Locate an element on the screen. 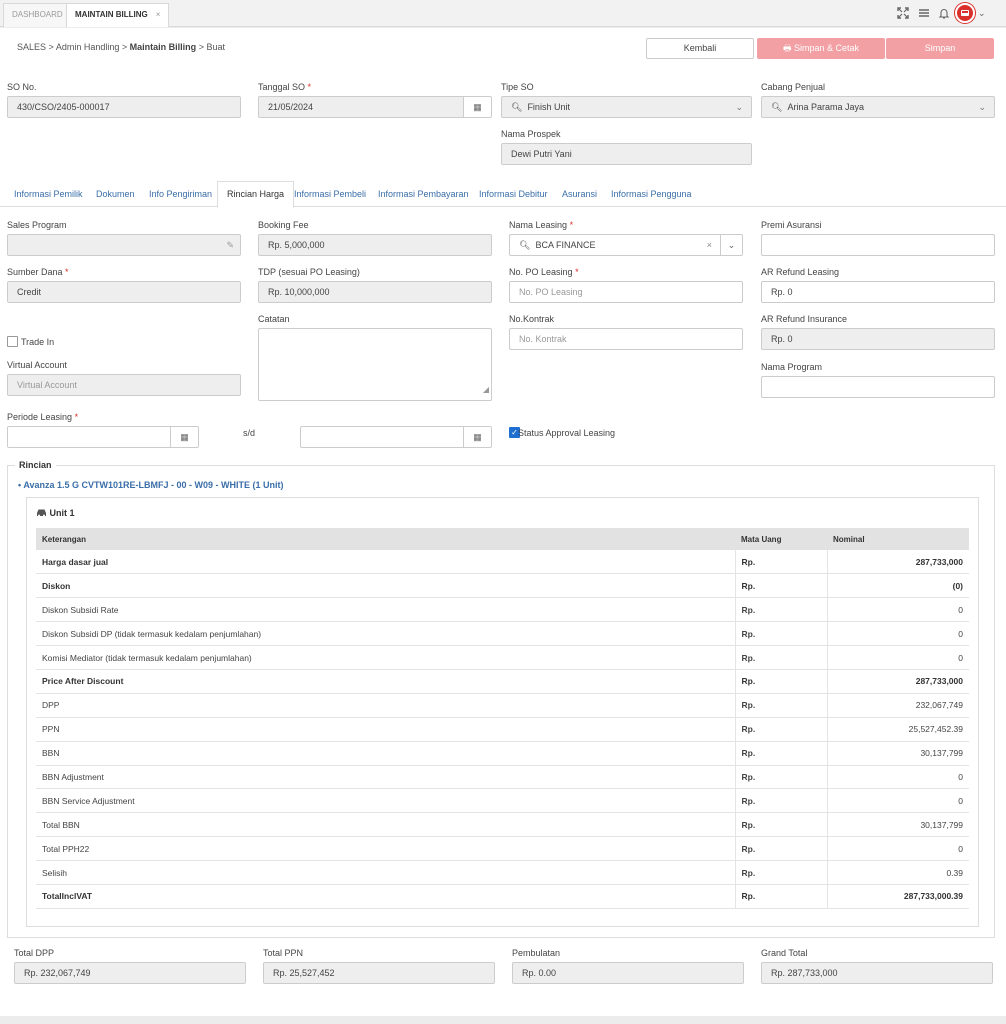  row-label: Price After Discount is located at coordinates (385, 681).